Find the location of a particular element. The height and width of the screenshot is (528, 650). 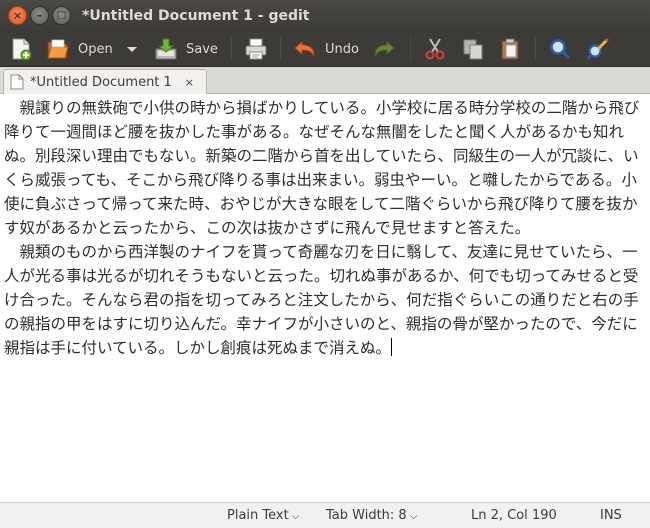

close-tab-button: × is located at coordinates (189, 82).